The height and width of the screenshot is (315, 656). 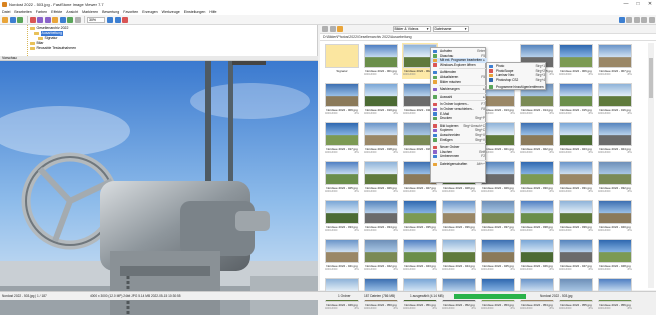 What do you see at coordinates (72, 12) in the screenshot?
I see `menu-ansicht: Ansicht` at bounding box center [72, 12].